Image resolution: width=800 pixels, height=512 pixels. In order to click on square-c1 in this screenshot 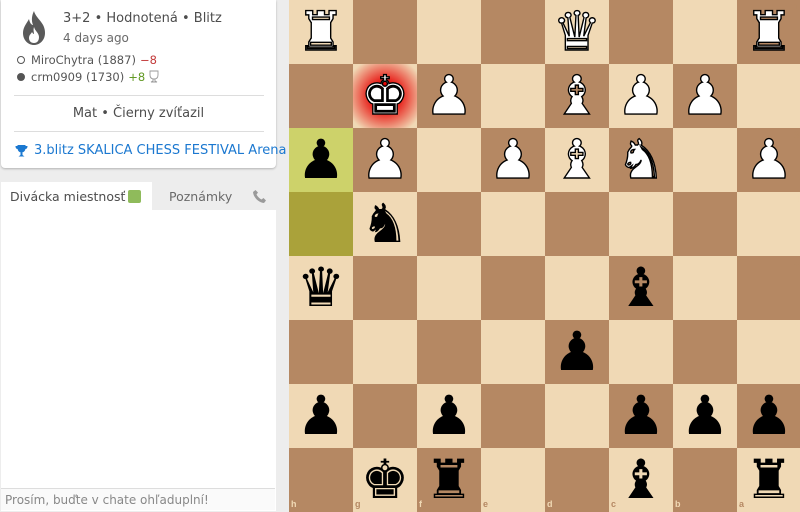, I will do `click(641, 32)`.